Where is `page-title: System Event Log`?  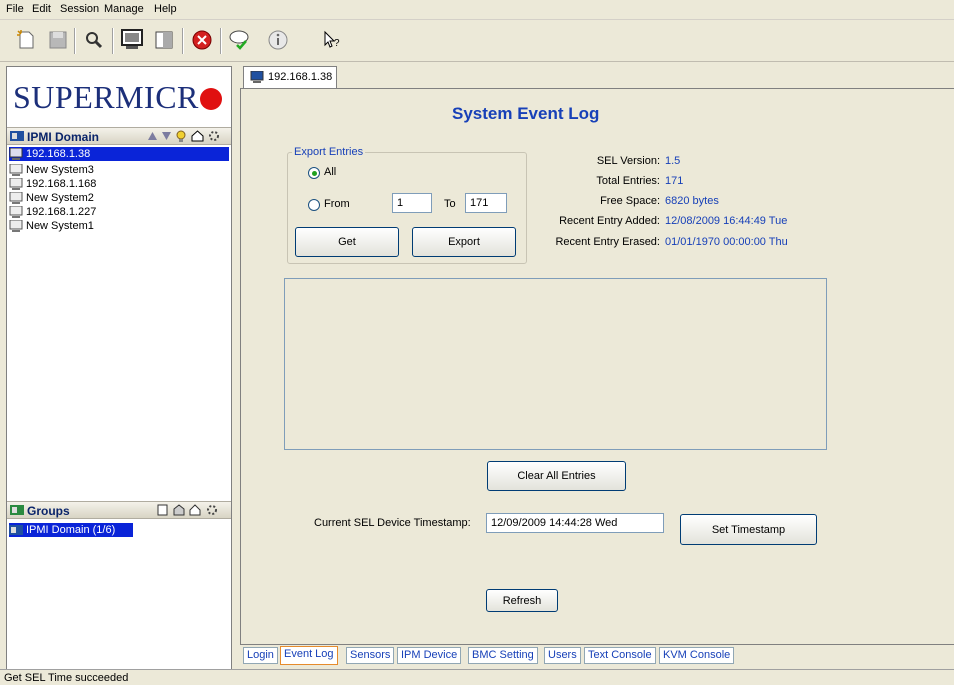 page-title: System Event Log is located at coordinates (526, 113).